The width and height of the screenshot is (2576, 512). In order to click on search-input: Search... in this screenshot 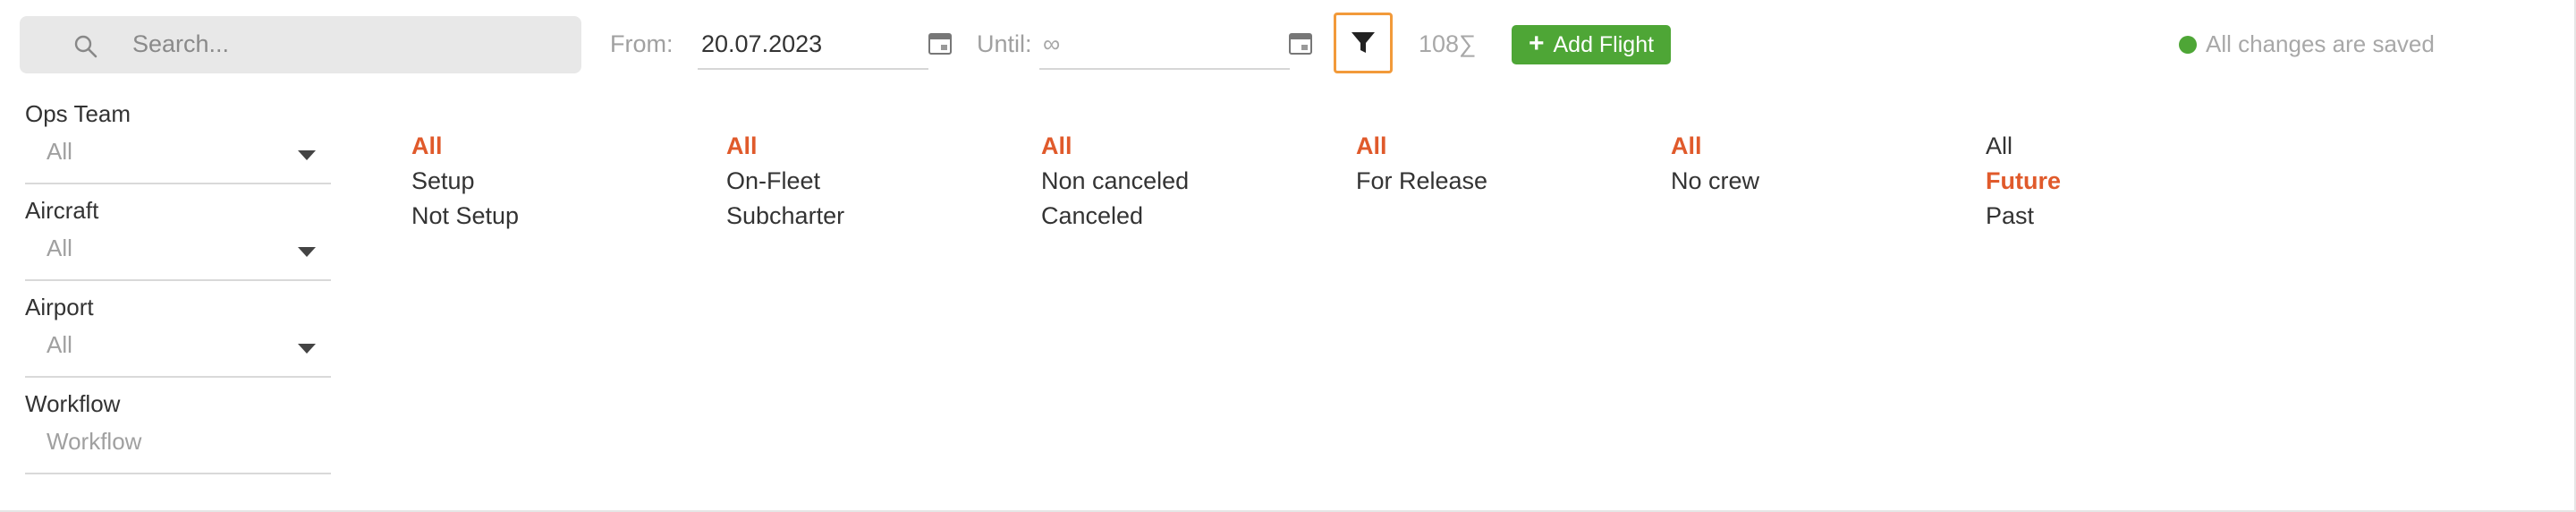, I will do `click(180, 44)`.